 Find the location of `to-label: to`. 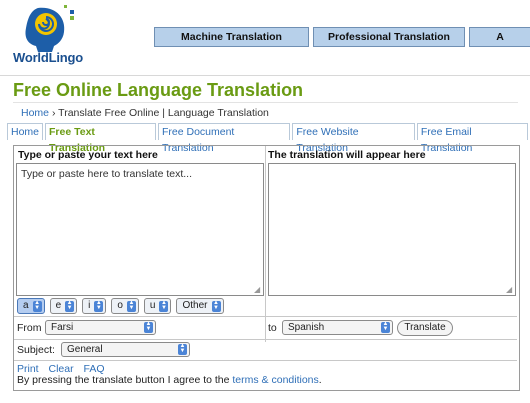

to-label: to is located at coordinates (272, 328).